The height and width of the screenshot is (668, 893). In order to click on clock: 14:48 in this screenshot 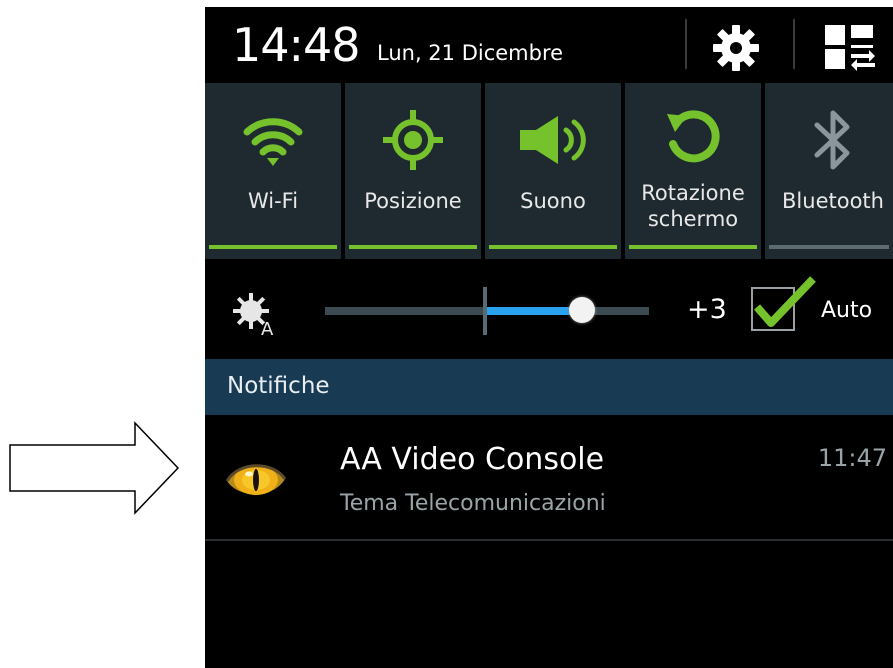, I will do `click(296, 45)`.